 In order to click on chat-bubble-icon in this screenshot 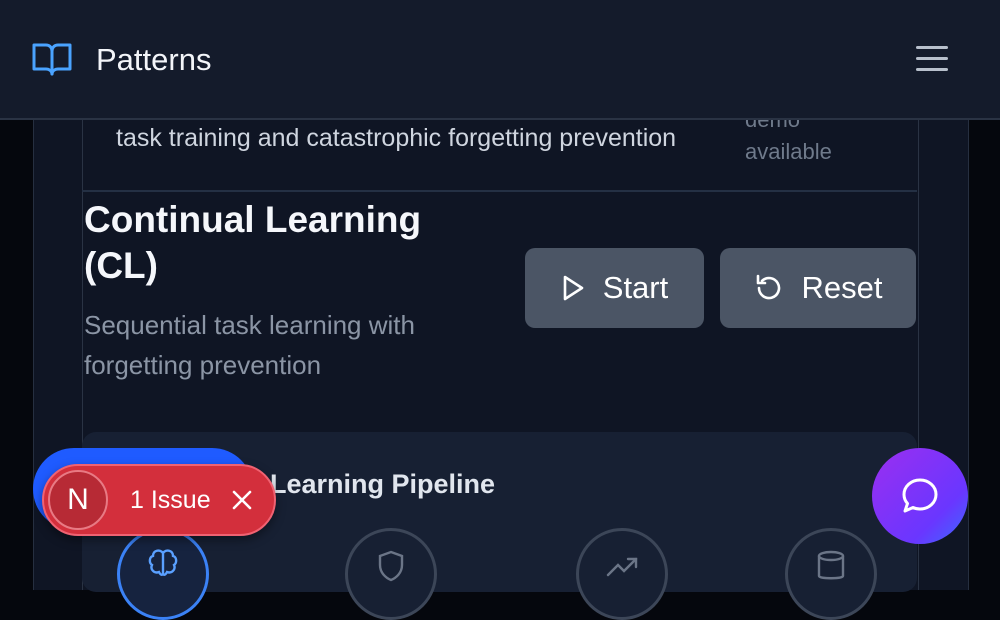, I will do `click(920, 495)`.